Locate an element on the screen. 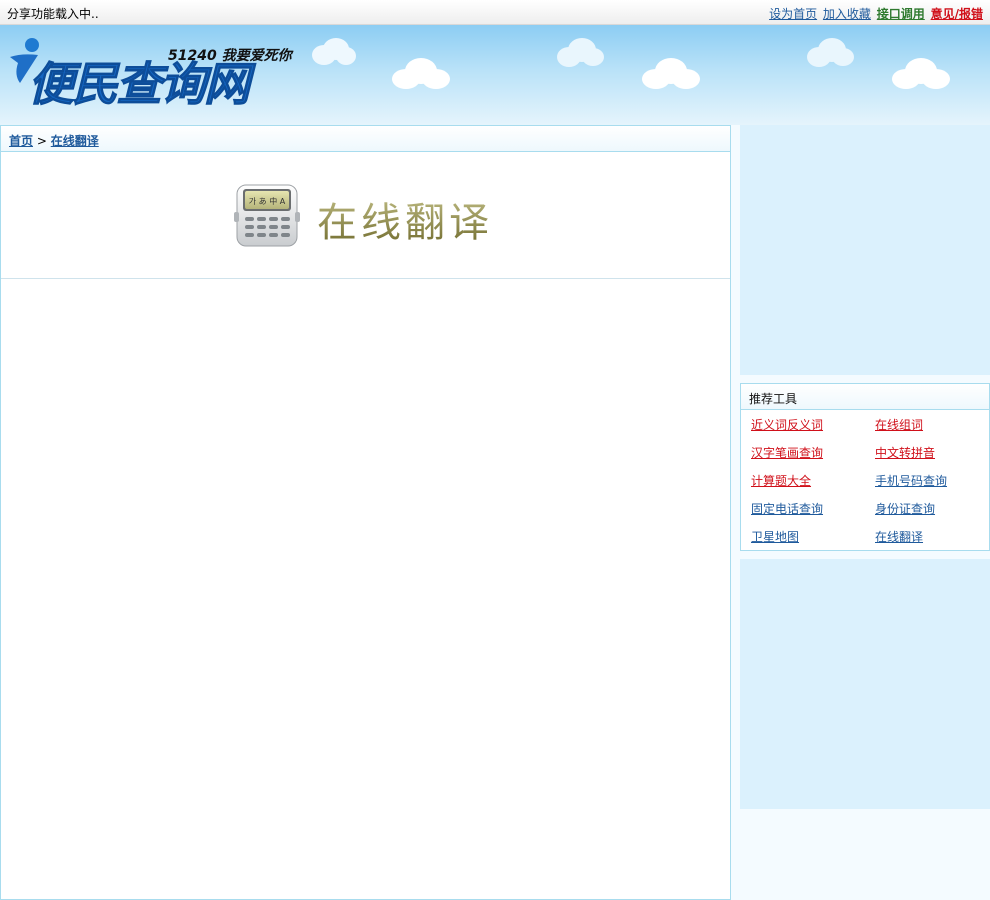 Image resolution: width=990 pixels, height=900 pixels. ad-slot-bottom is located at coordinates (865, 684).